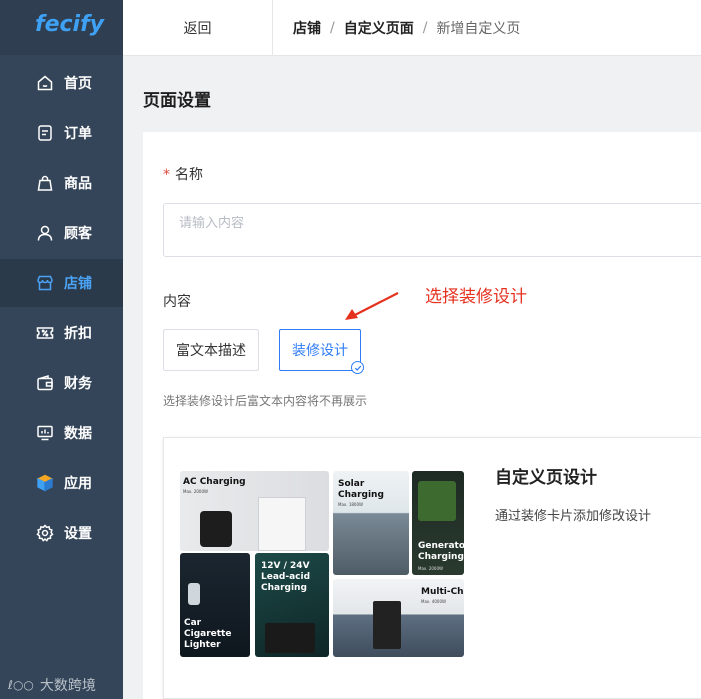 This screenshot has width=701, height=699. What do you see at coordinates (78, 234) in the screenshot?
I see `sidebar-item-label: 顾客` at bounding box center [78, 234].